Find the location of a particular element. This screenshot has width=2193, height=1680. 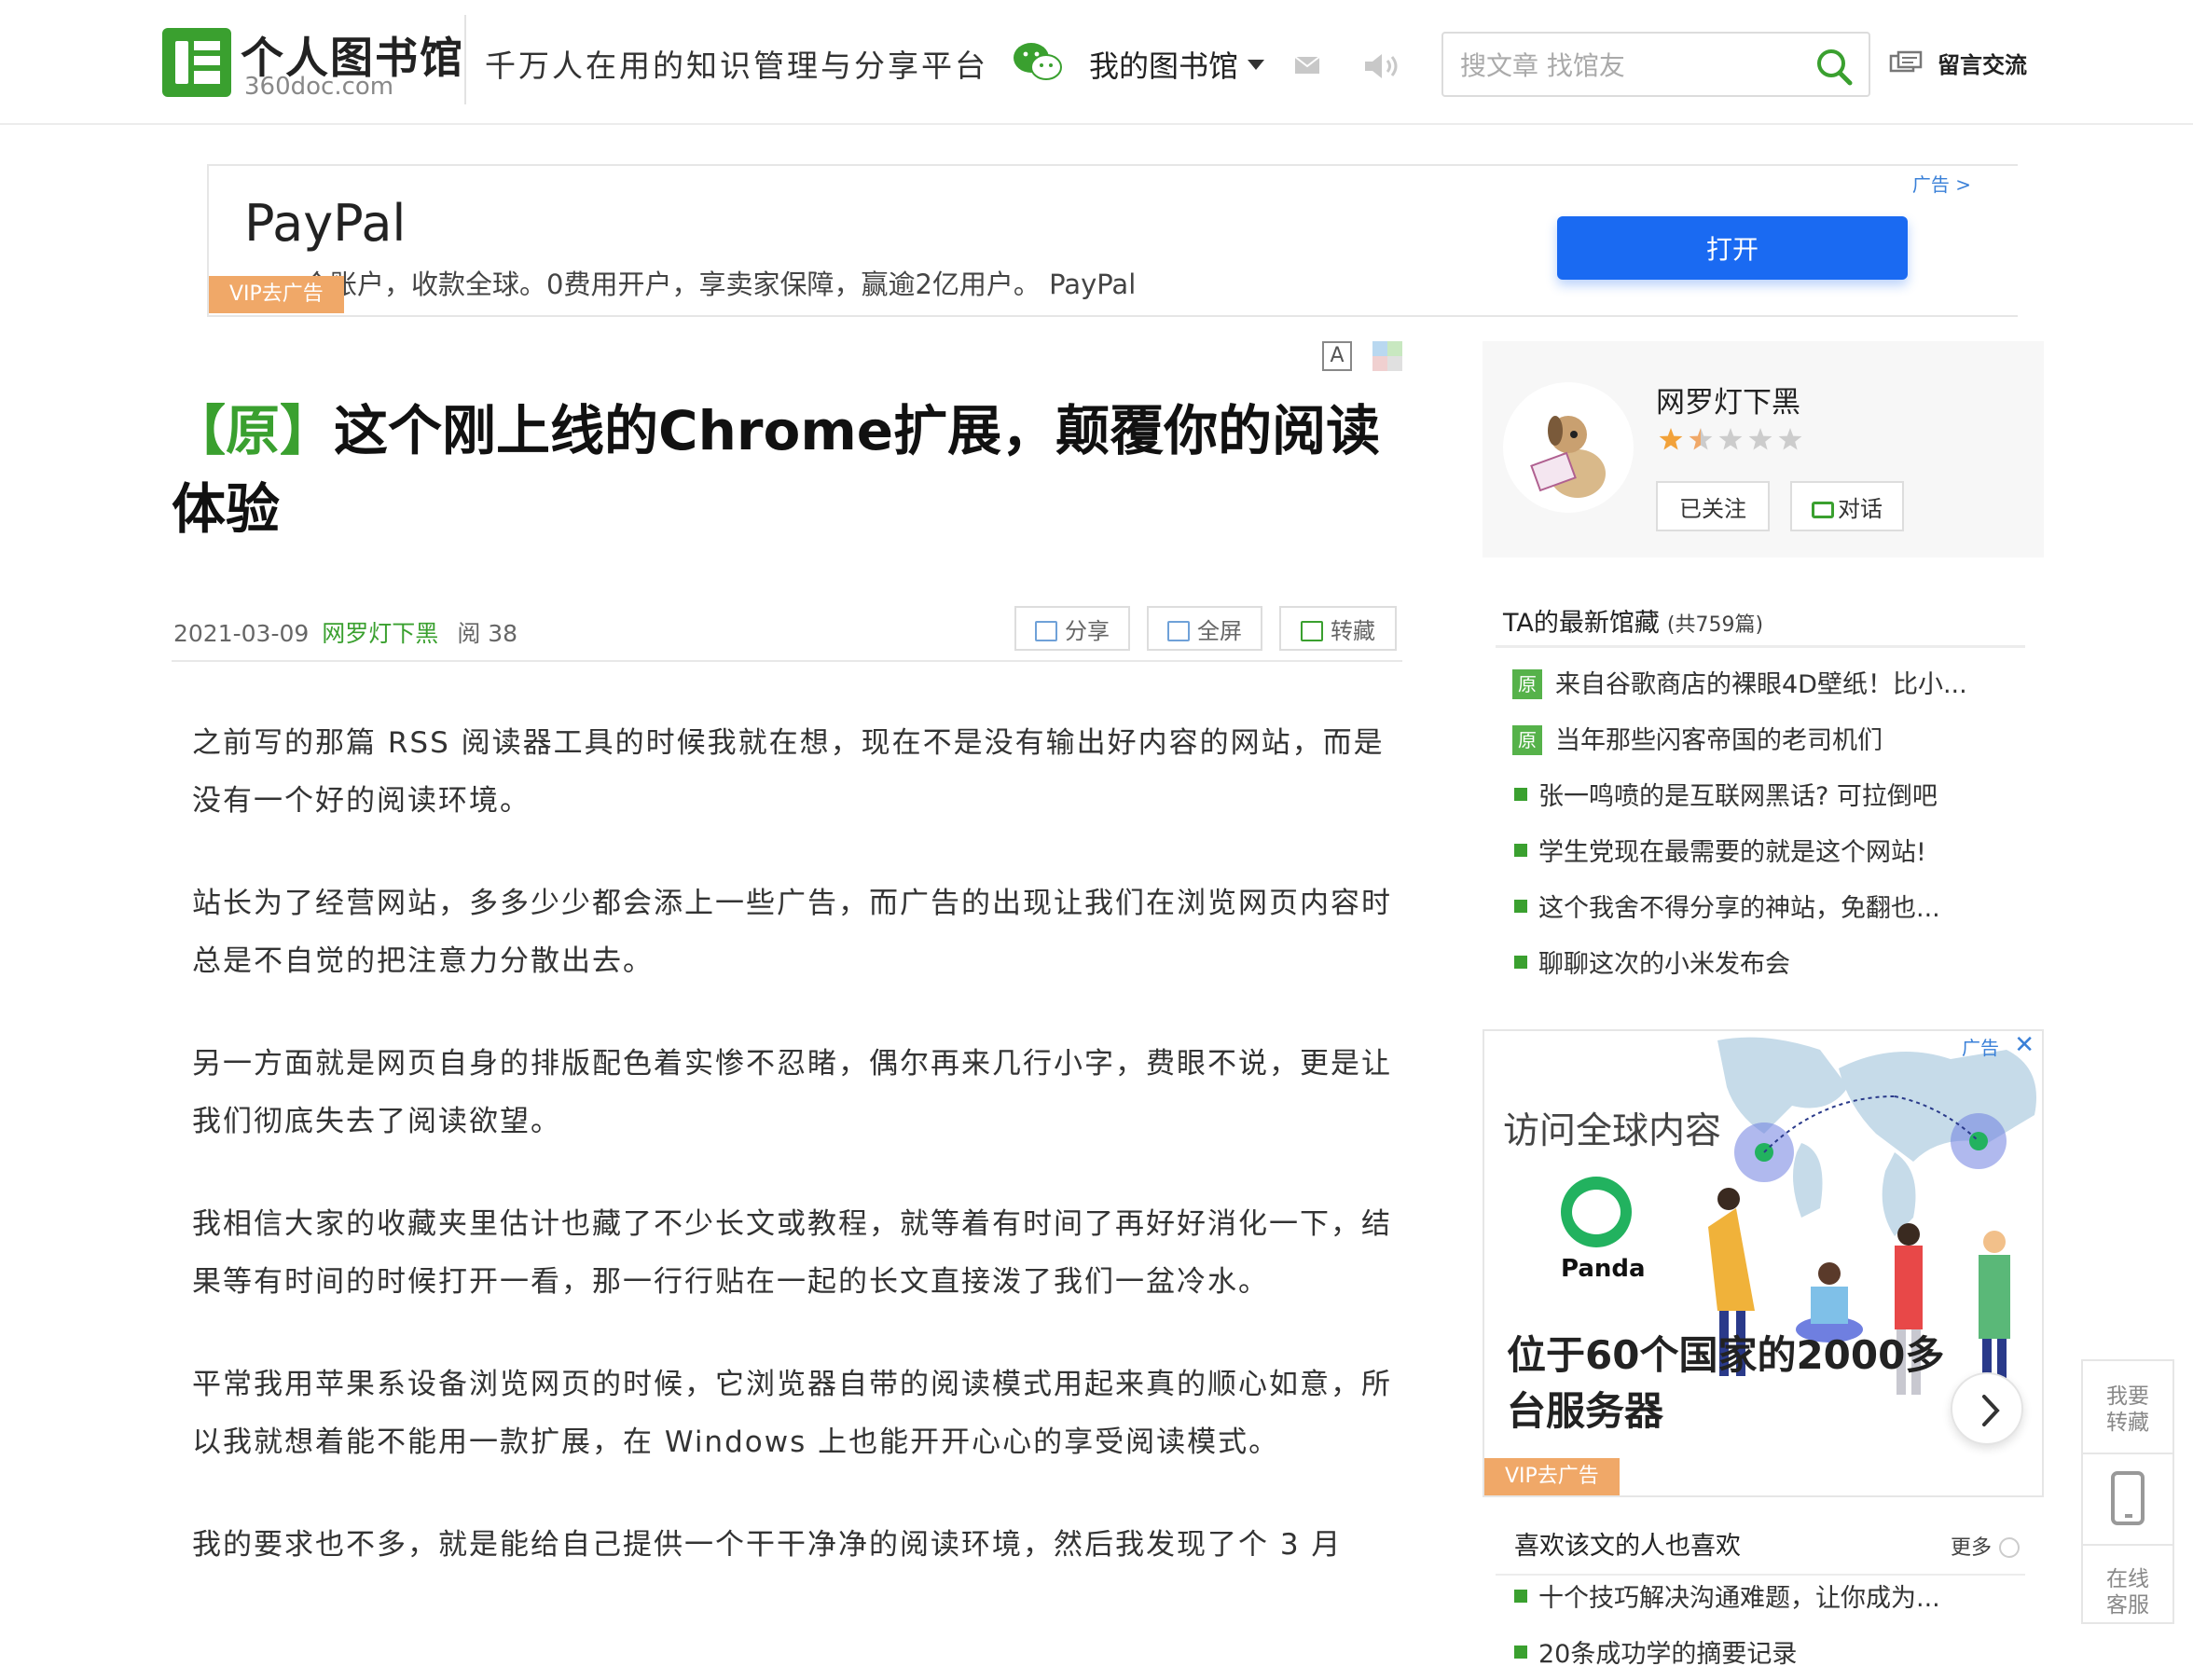

section-divider is located at coordinates (1761, 646).